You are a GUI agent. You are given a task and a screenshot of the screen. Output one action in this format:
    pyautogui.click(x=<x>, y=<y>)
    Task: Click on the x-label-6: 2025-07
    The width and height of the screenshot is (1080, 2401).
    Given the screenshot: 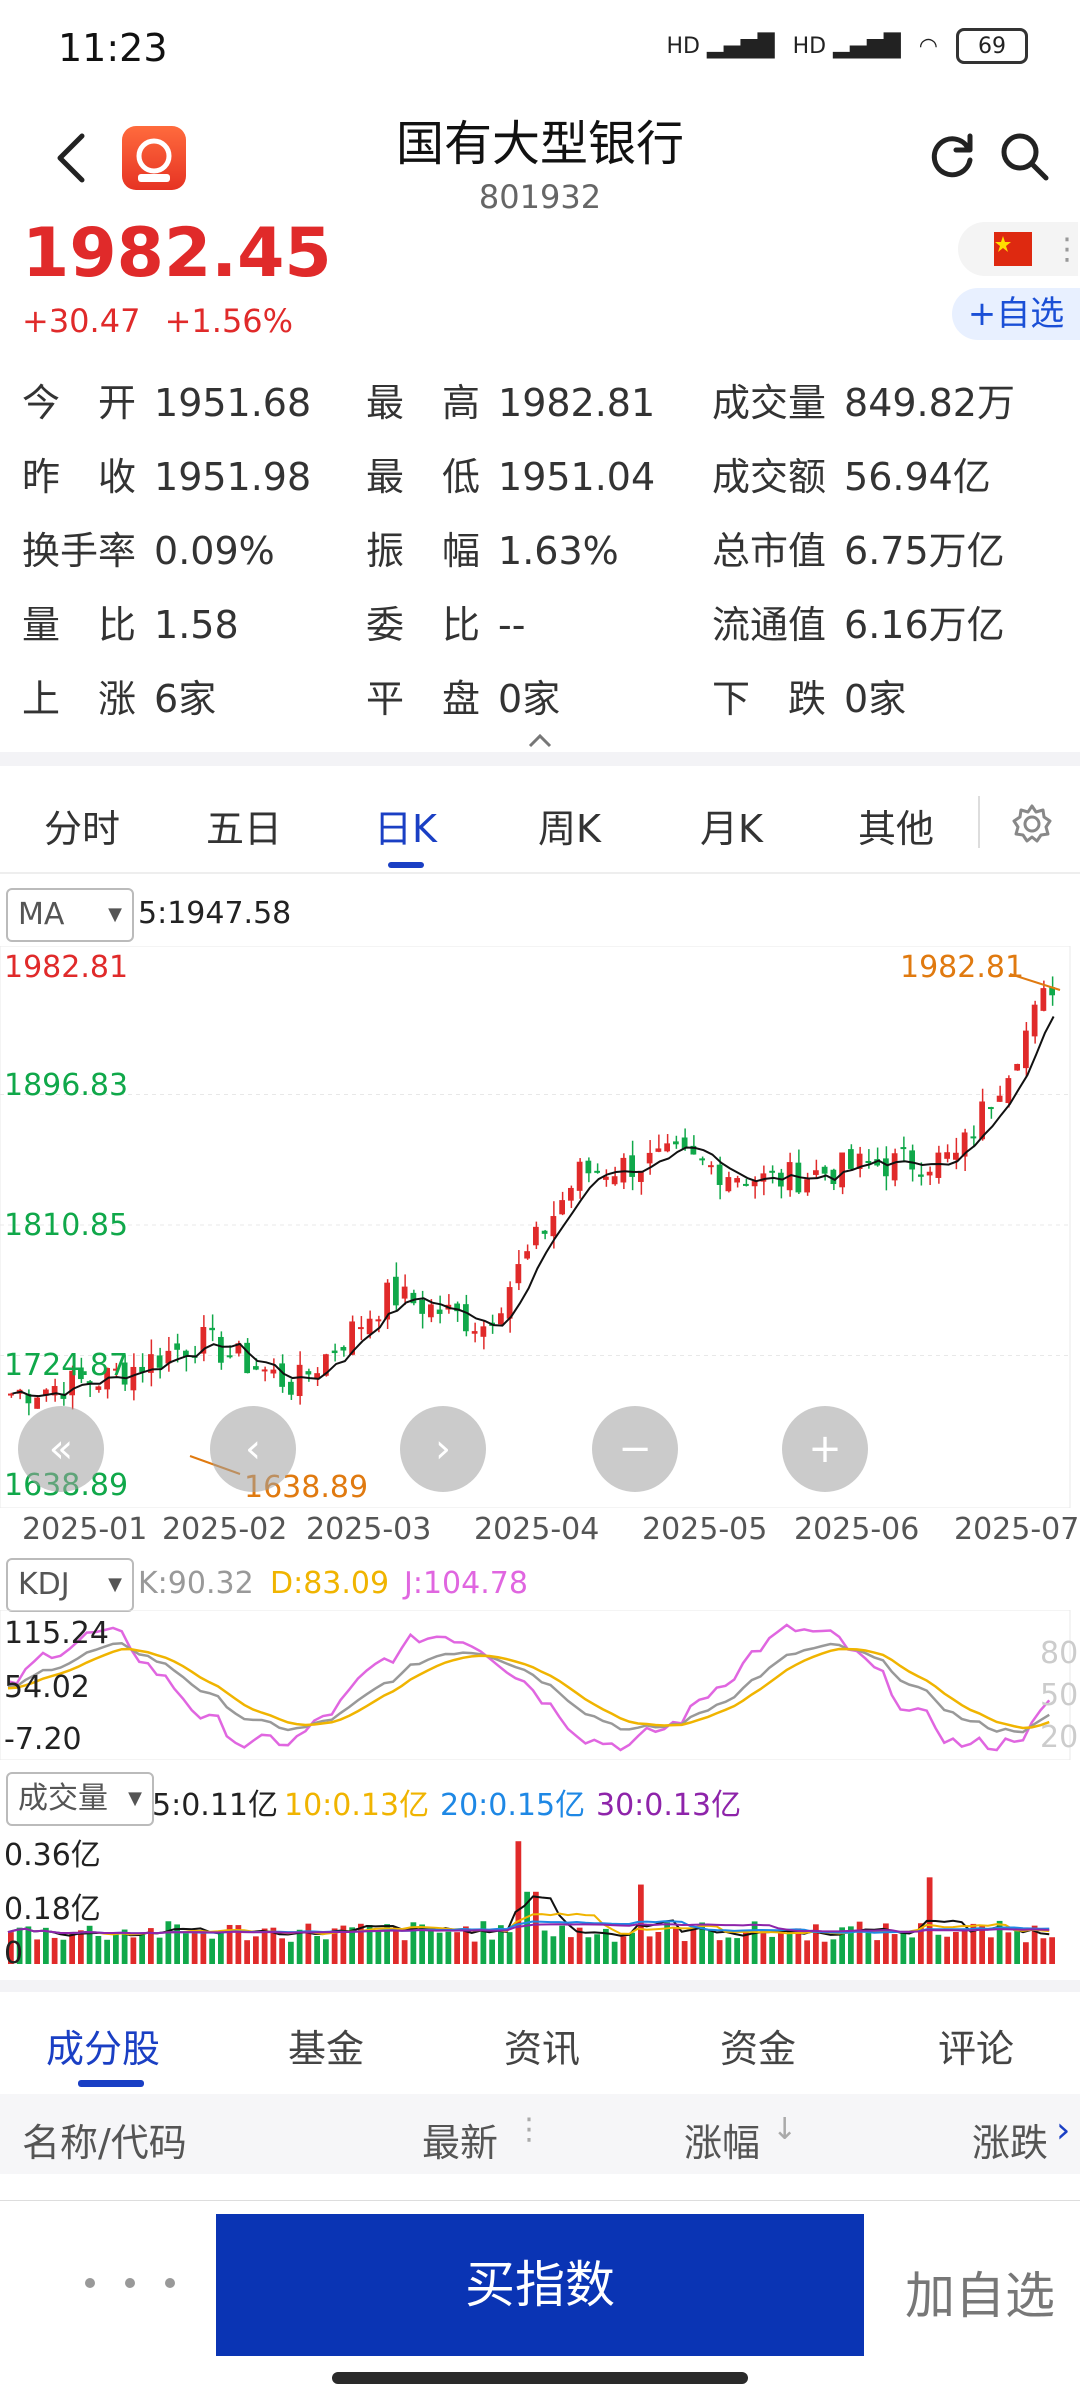 What is the action you would take?
    pyautogui.click(x=1017, y=1529)
    